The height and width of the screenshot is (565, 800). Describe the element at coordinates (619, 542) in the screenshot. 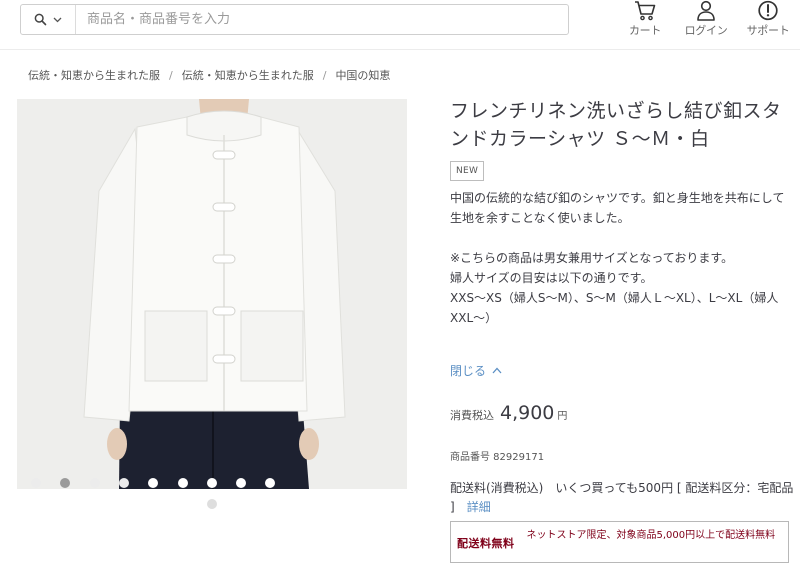

I see `free-shipping-banner: 配送料無料 ネットストア限定、対象商品5,000円以上で配送料無料` at that location.